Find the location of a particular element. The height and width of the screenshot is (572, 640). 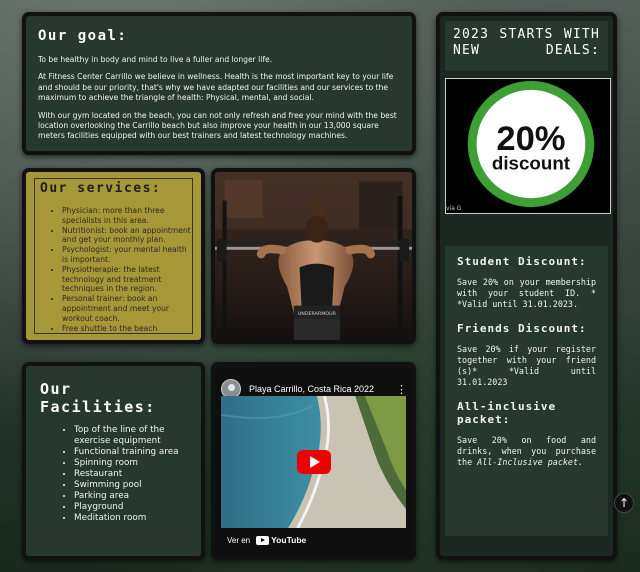

allinclusive-title: All-inclusive packet: is located at coordinates (507, 413).